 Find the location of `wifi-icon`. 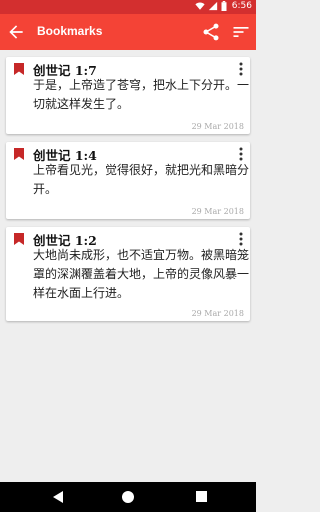

wifi-icon is located at coordinates (200, 6).